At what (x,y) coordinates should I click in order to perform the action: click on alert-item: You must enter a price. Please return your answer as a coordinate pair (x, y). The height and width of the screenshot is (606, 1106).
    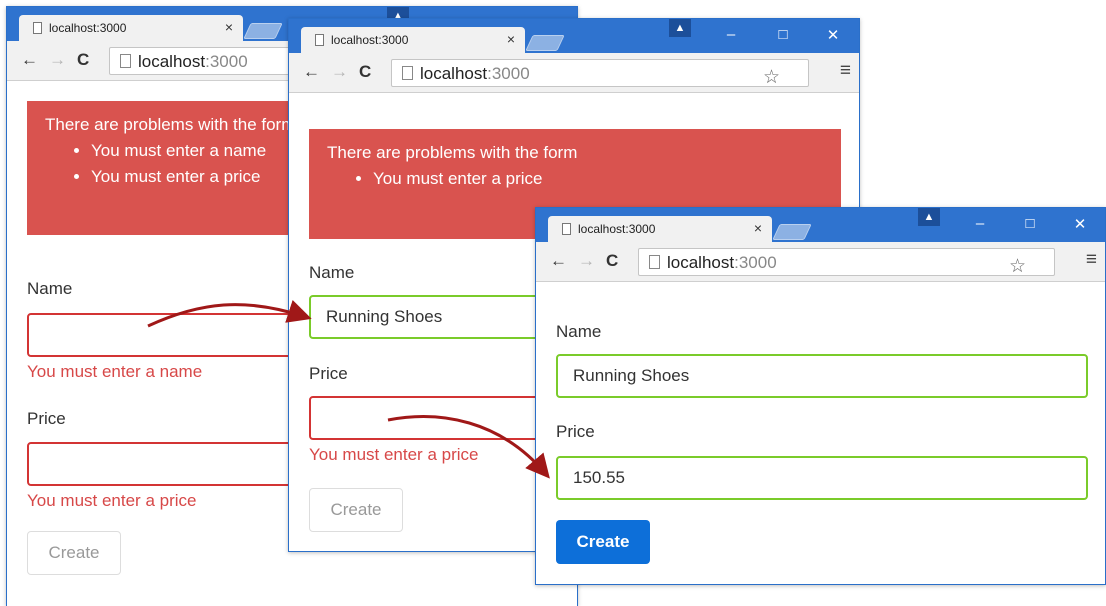
    Looking at the image, I should click on (598, 179).